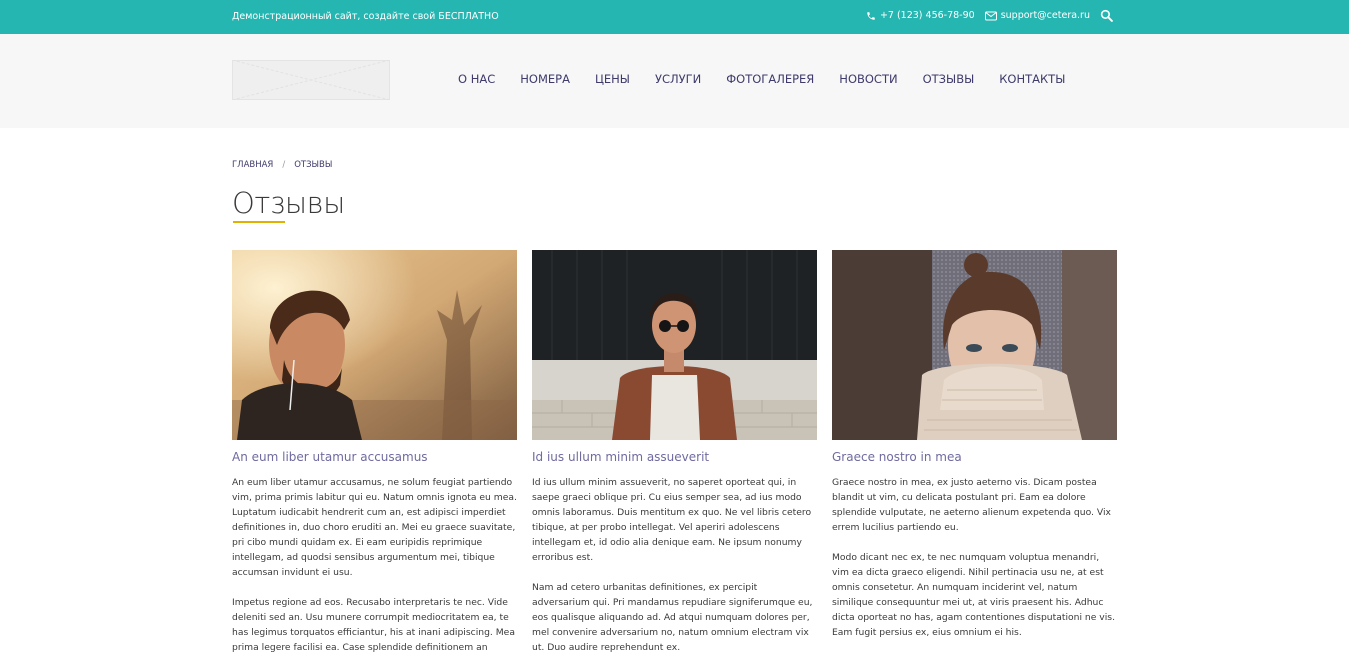 This screenshot has height=655, width=1349. I want to click on nav-item-contacts: КОНТАКТЫ, so click(1032, 79).